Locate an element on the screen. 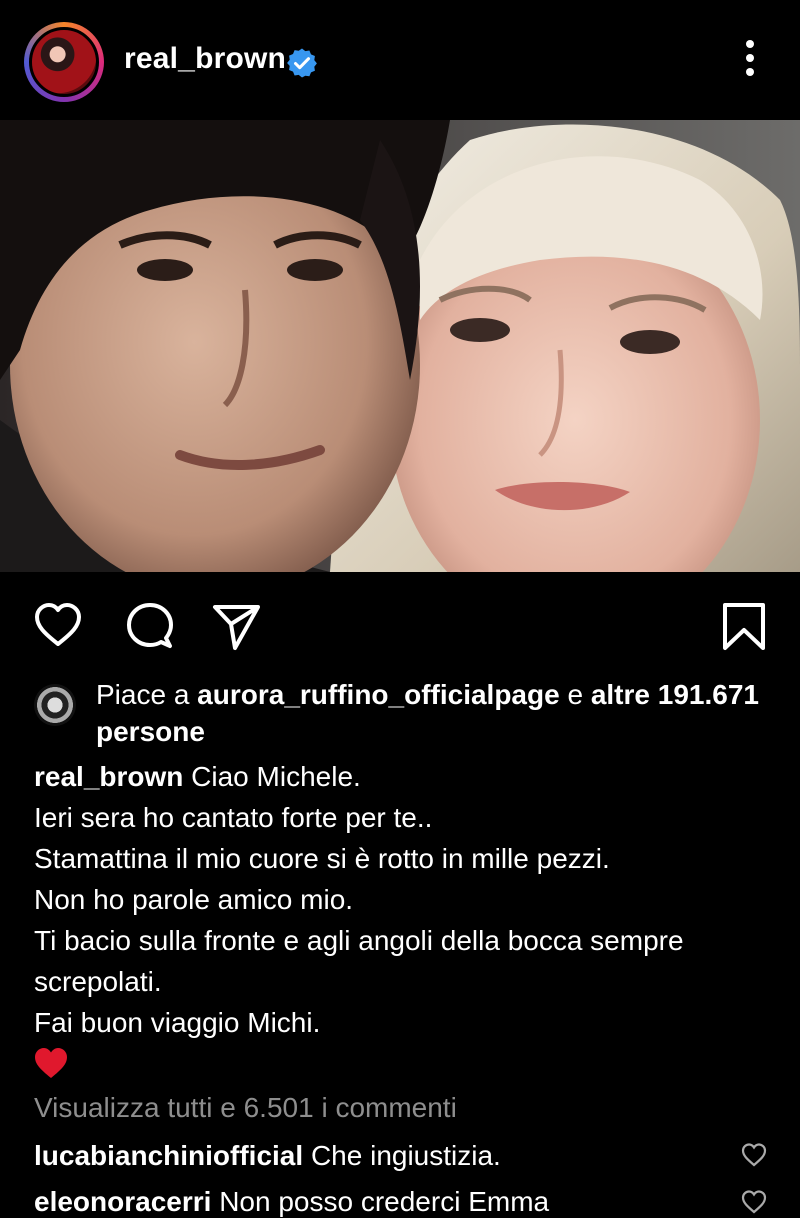  likes-prefix: Piace a is located at coordinates (147, 694).